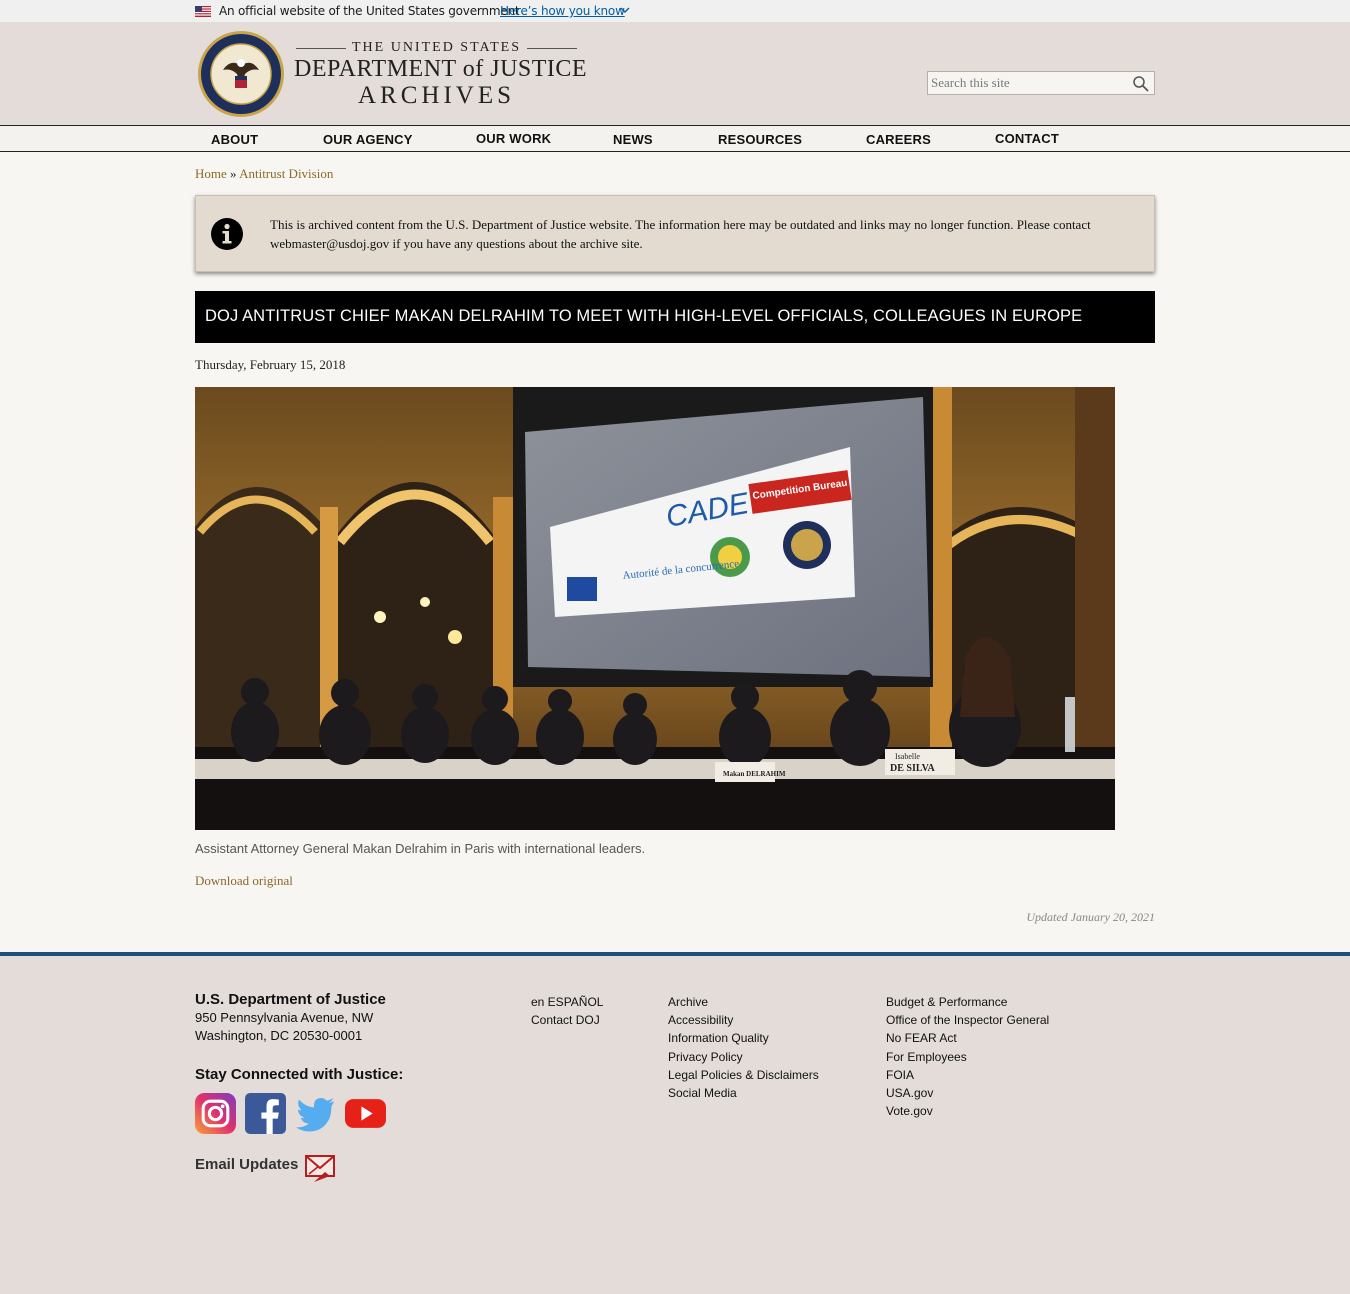  I want to click on nav-contact: CONTACT, so click(1027, 138).